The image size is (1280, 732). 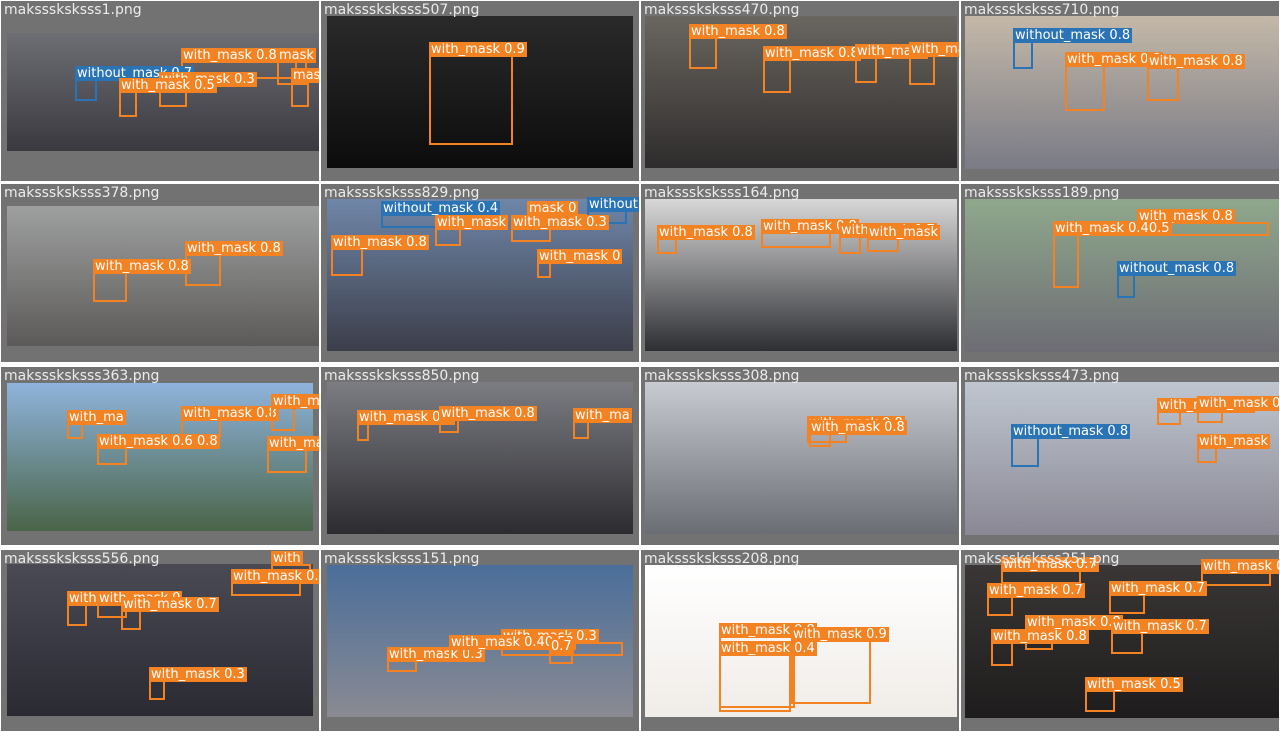 What do you see at coordinates (560, 222) in the screenshot?
I see `detection-label: with_mask 0.3` at bounding box center [560, 222].